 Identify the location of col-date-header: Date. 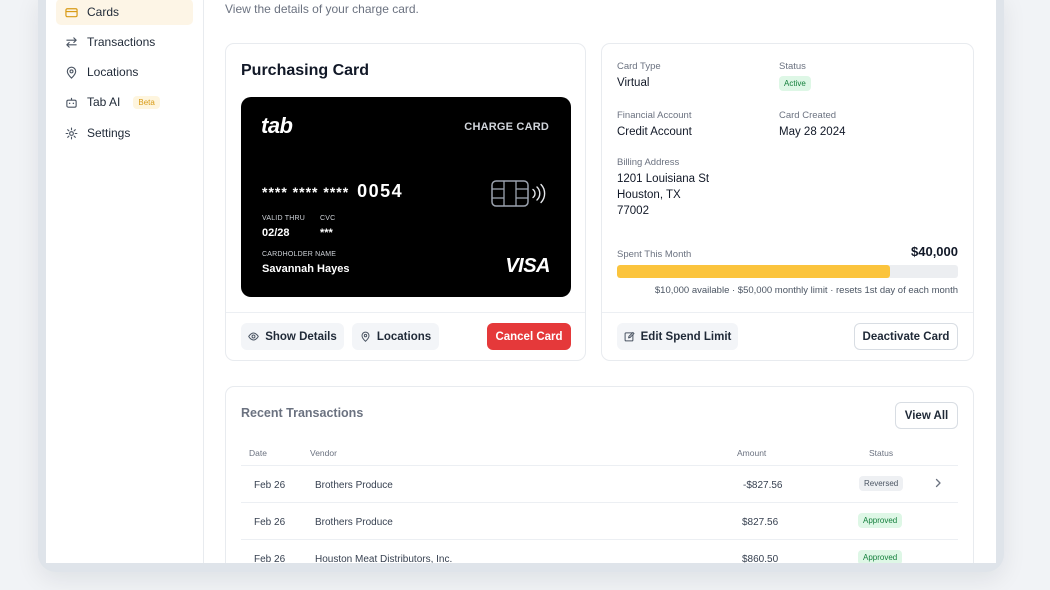
(258, 453).